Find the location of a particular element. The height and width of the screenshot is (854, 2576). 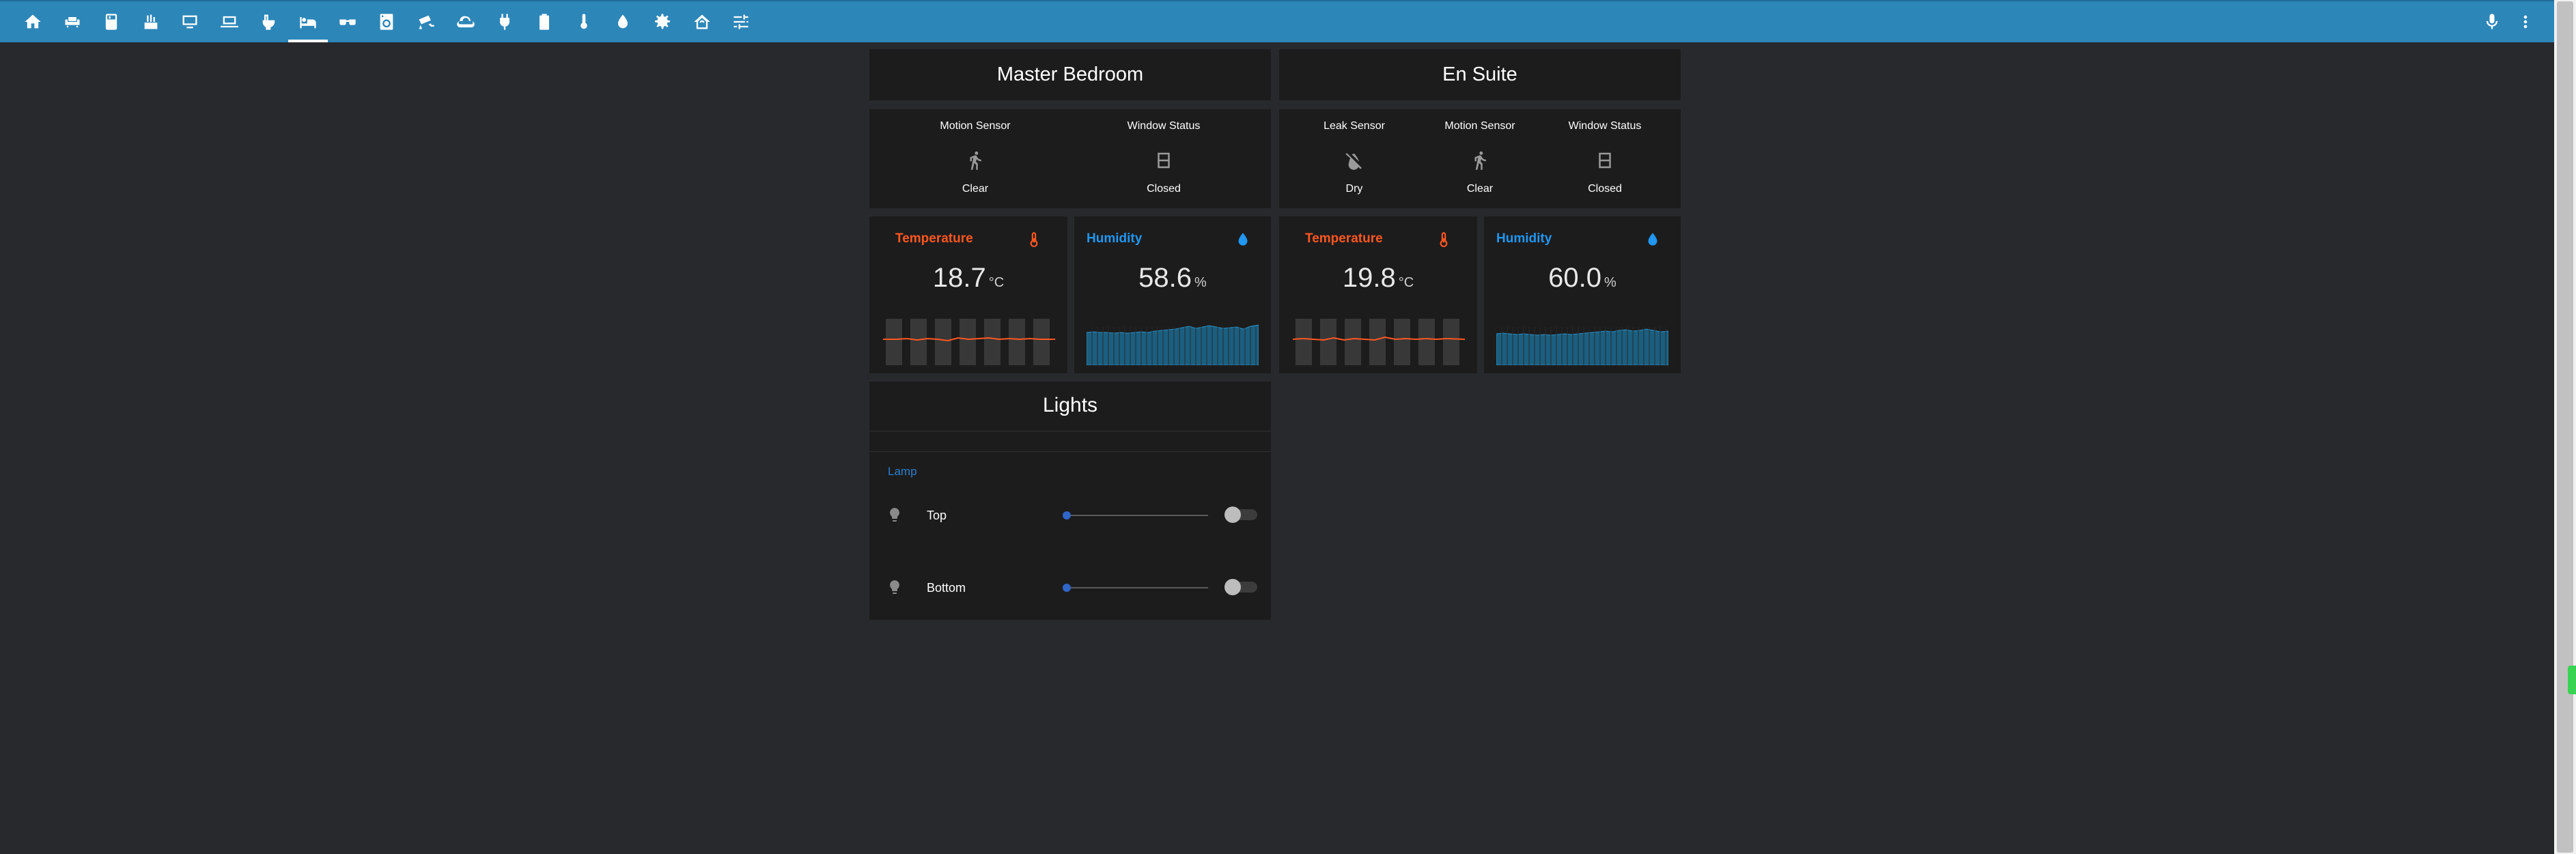

cctv-icon is located at coordinates (426, 22).